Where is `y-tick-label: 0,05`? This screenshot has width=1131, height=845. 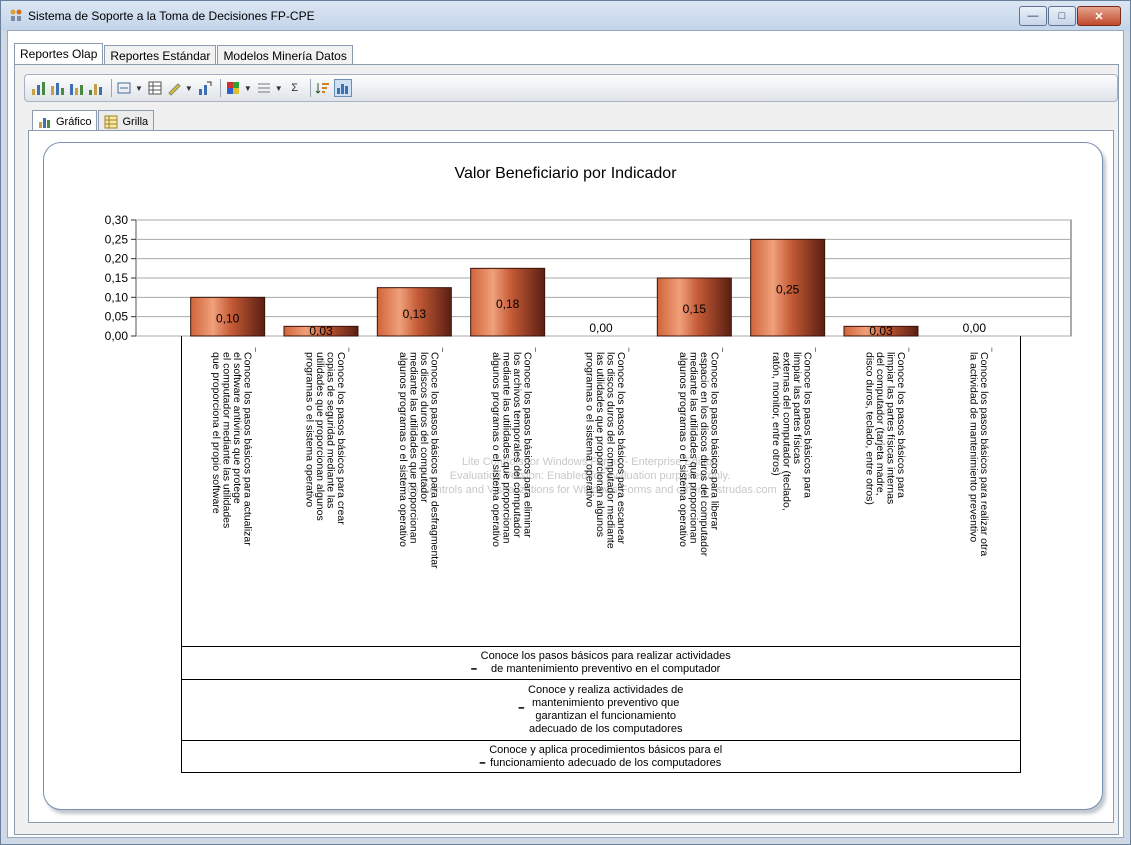
y-tick-label: 0,05 is located at coordinates (117, 317).